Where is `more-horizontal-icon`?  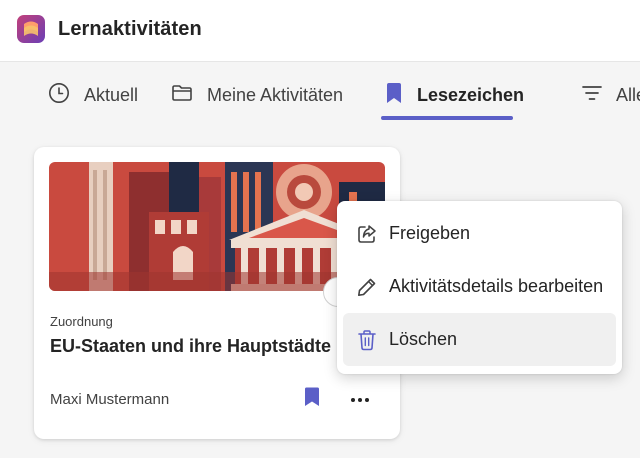
more-horizontal-icon is located at coordinates (360, 399).